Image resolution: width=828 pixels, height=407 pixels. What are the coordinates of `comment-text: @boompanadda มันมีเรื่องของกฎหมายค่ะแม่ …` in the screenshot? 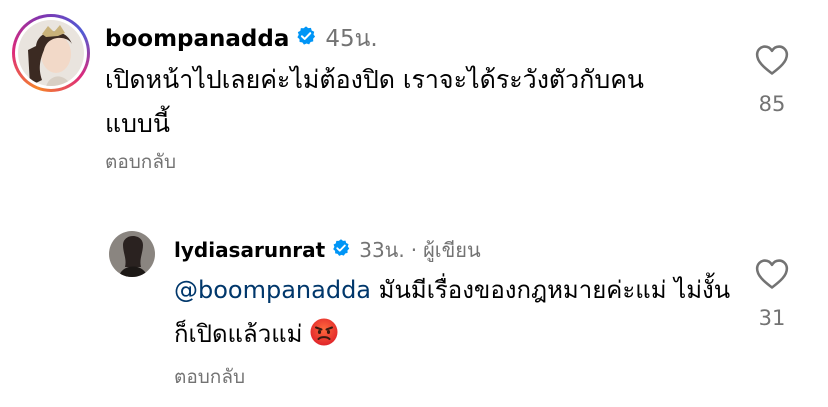 It's located at (454, 312).